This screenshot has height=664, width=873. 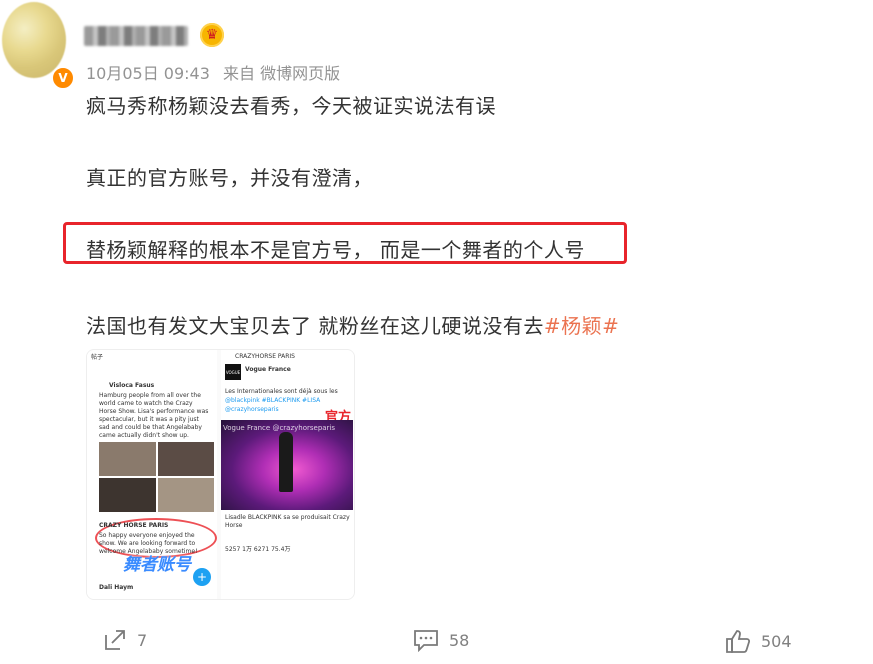 I want to click on comment-count: 58, so click(x=459, y=640).